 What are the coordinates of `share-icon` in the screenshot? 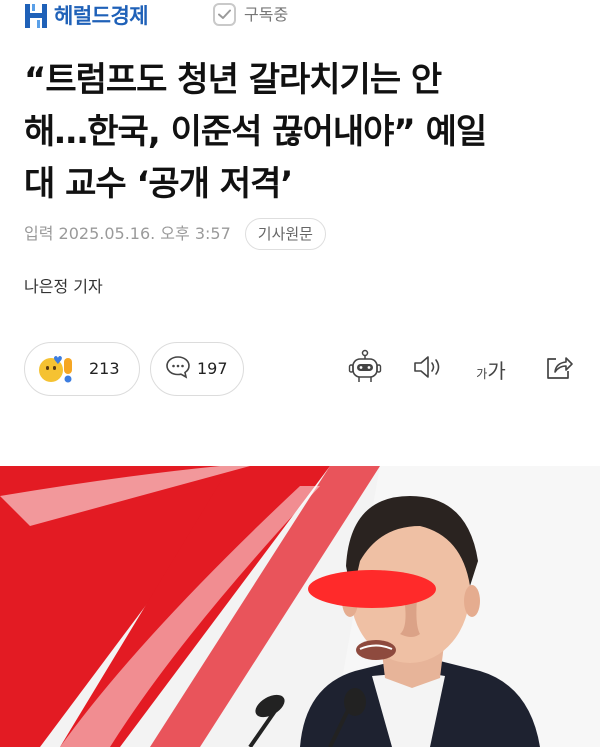 It's located at (559, 369).